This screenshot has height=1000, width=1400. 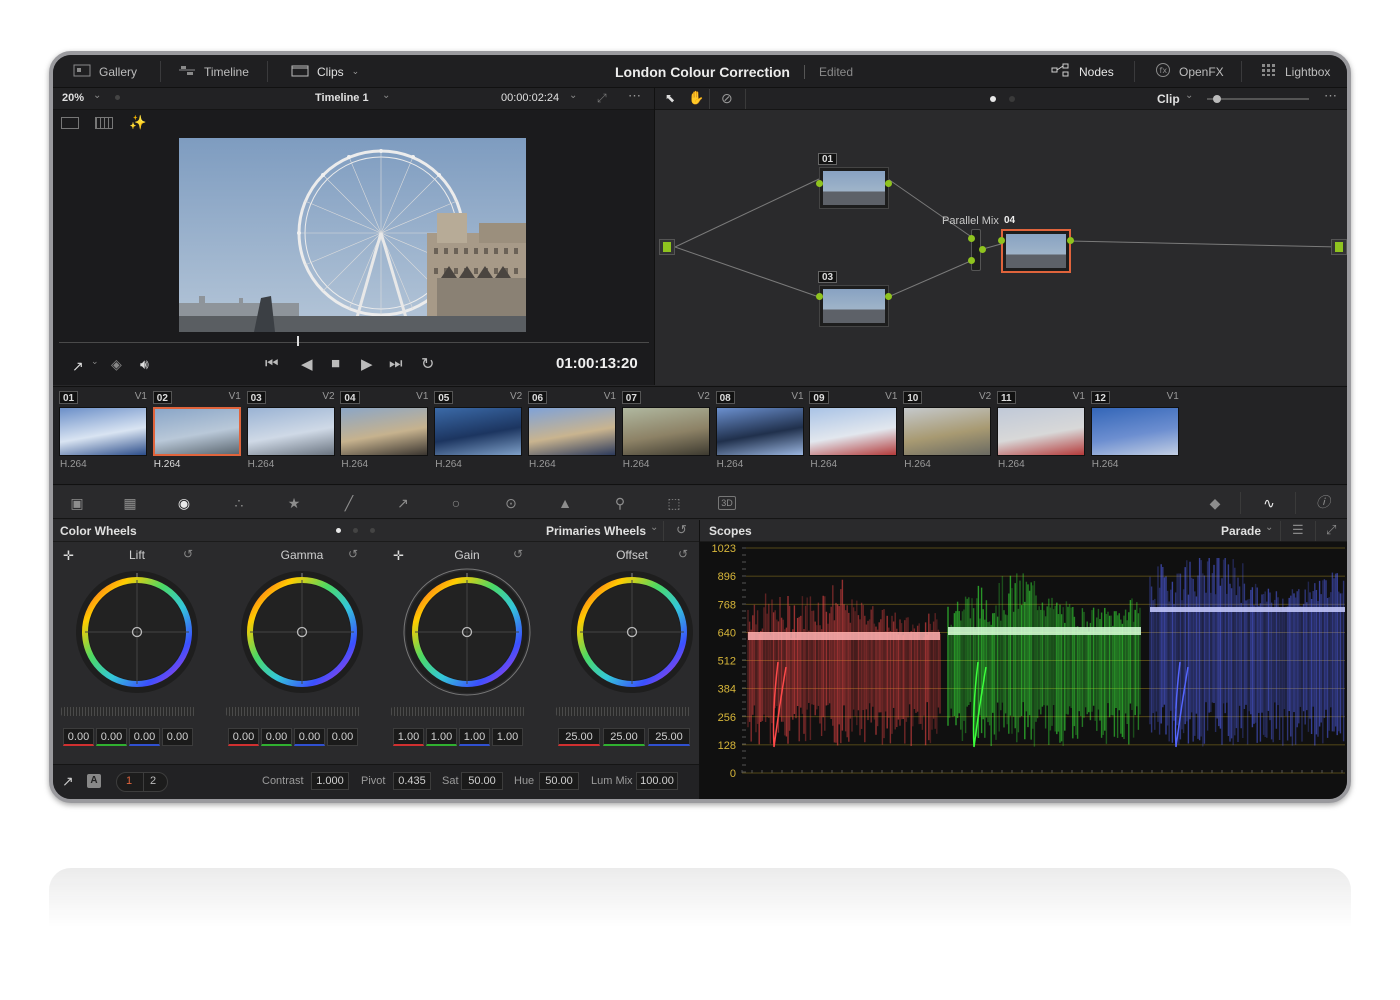 I want to click on magic-wand-icon: ✨, so click(x=137, y=122).